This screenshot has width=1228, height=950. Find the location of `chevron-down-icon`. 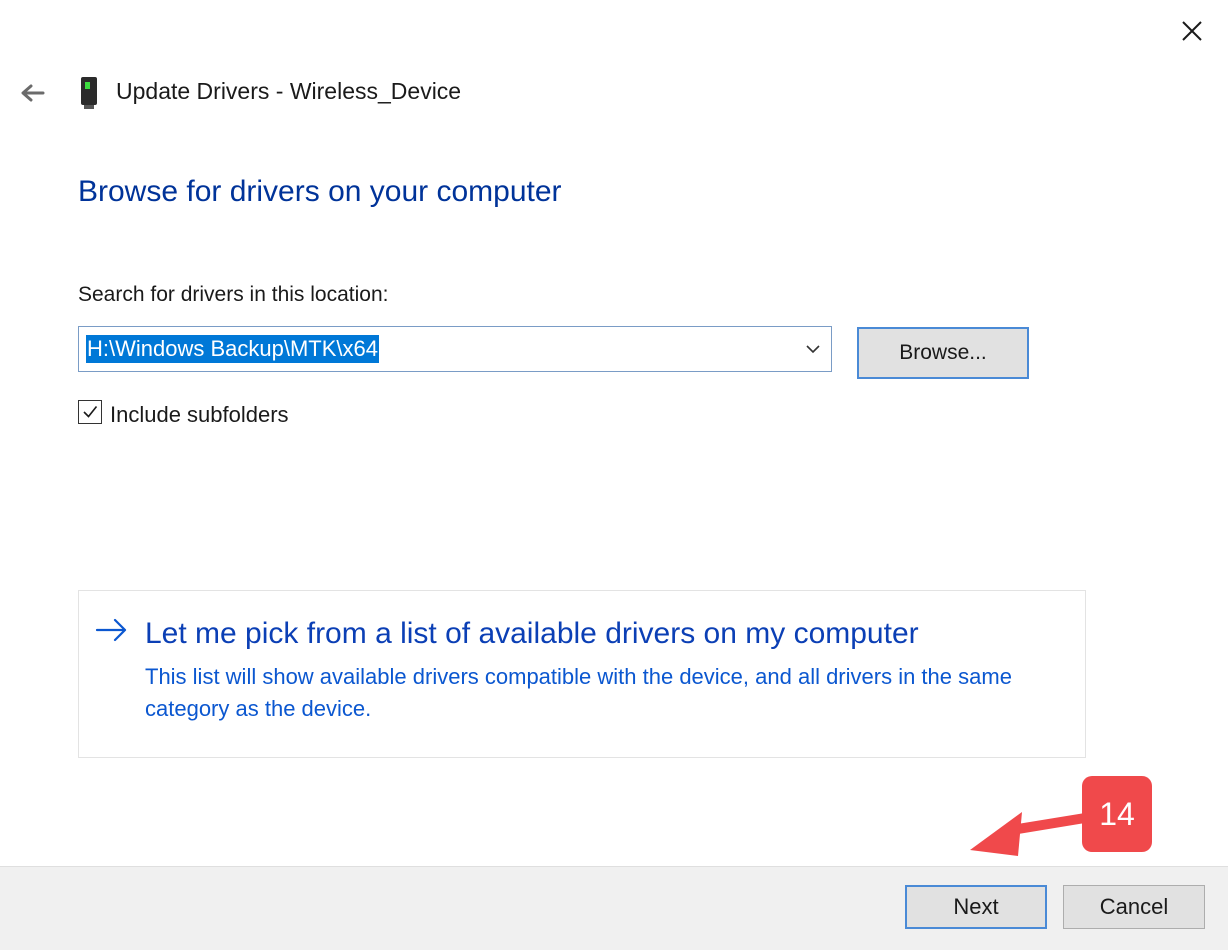

chevron-down-icon is located at coordinates (813, 349).